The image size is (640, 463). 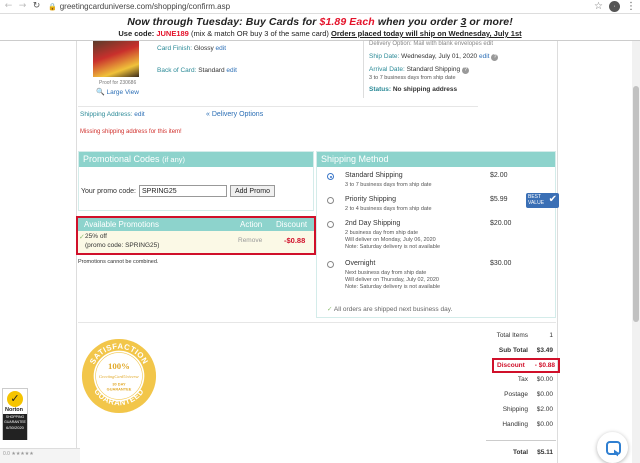 What do you see at coordinates (515, 409) in the screenshot?
I see `shipping-label: Shipping` at bounding box center [515, 409].